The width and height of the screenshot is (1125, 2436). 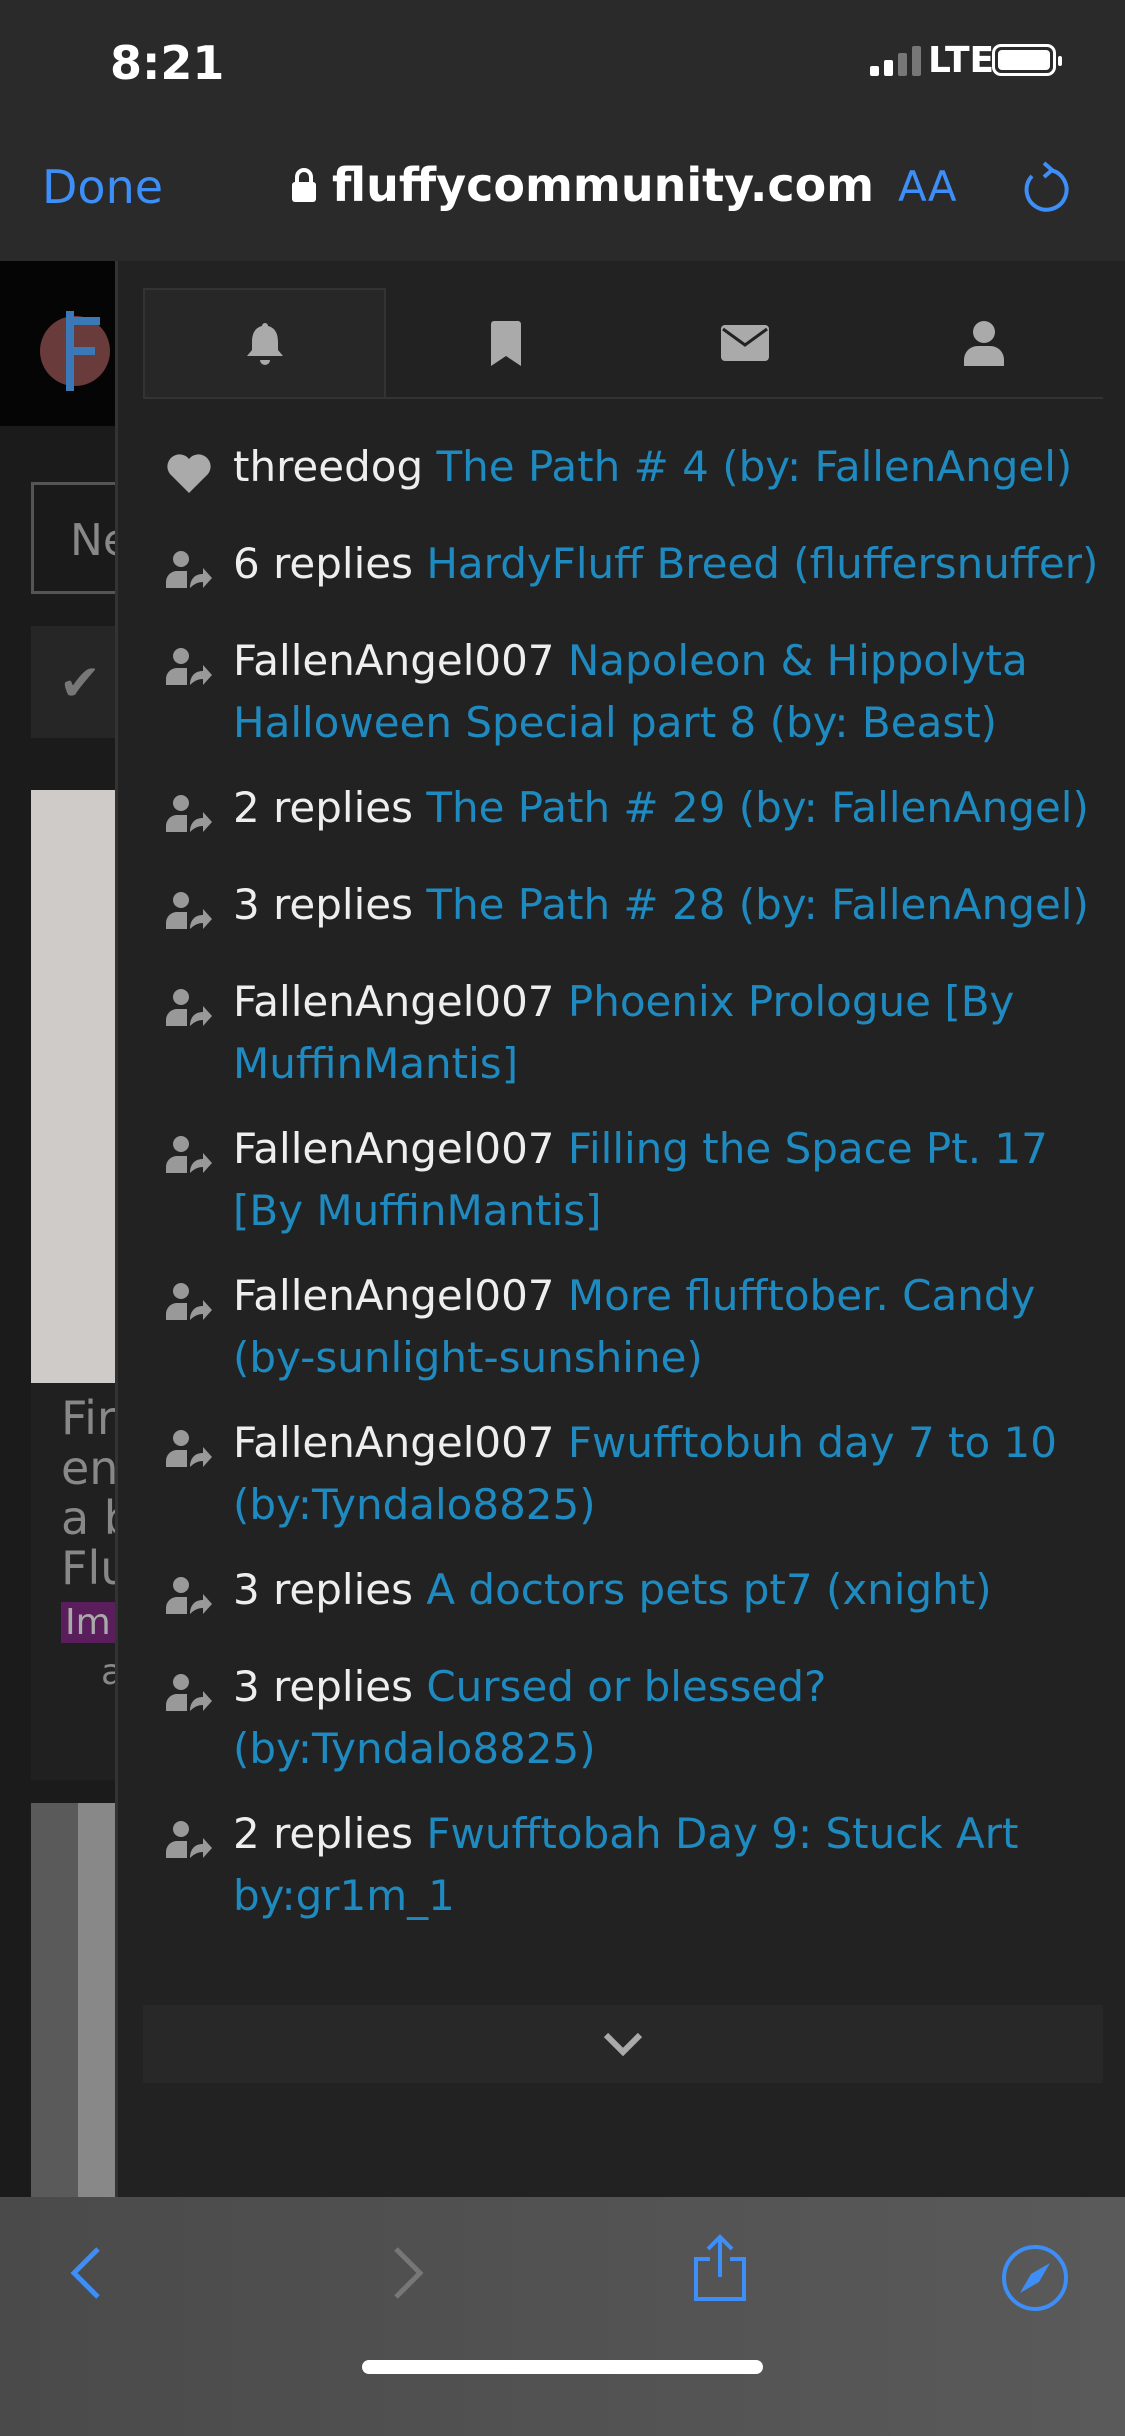 I want to click on notification-link: A doctors pets pt7 (xnight), so click(x=708, y=1589).